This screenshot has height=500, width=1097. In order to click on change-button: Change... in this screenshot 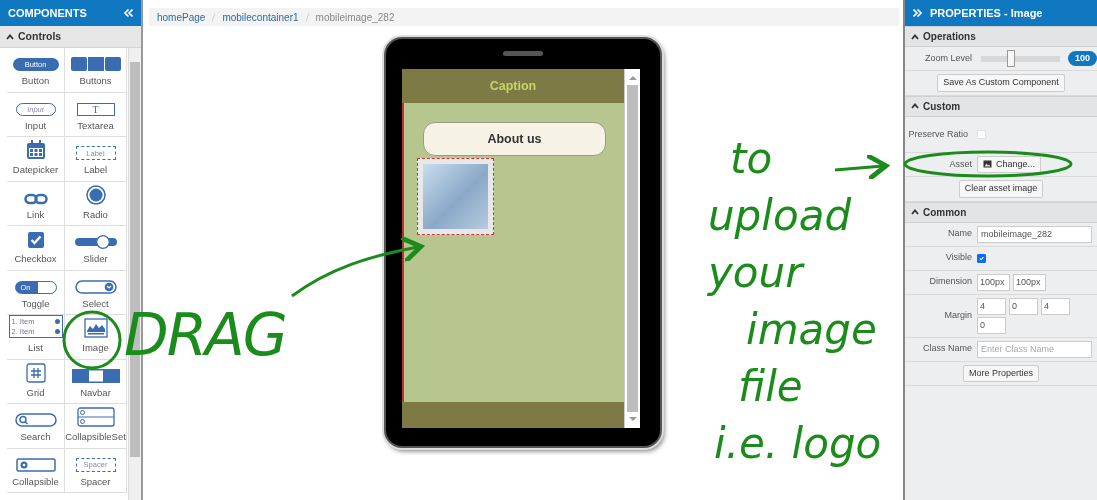, I will do `click(1009, 164)`.